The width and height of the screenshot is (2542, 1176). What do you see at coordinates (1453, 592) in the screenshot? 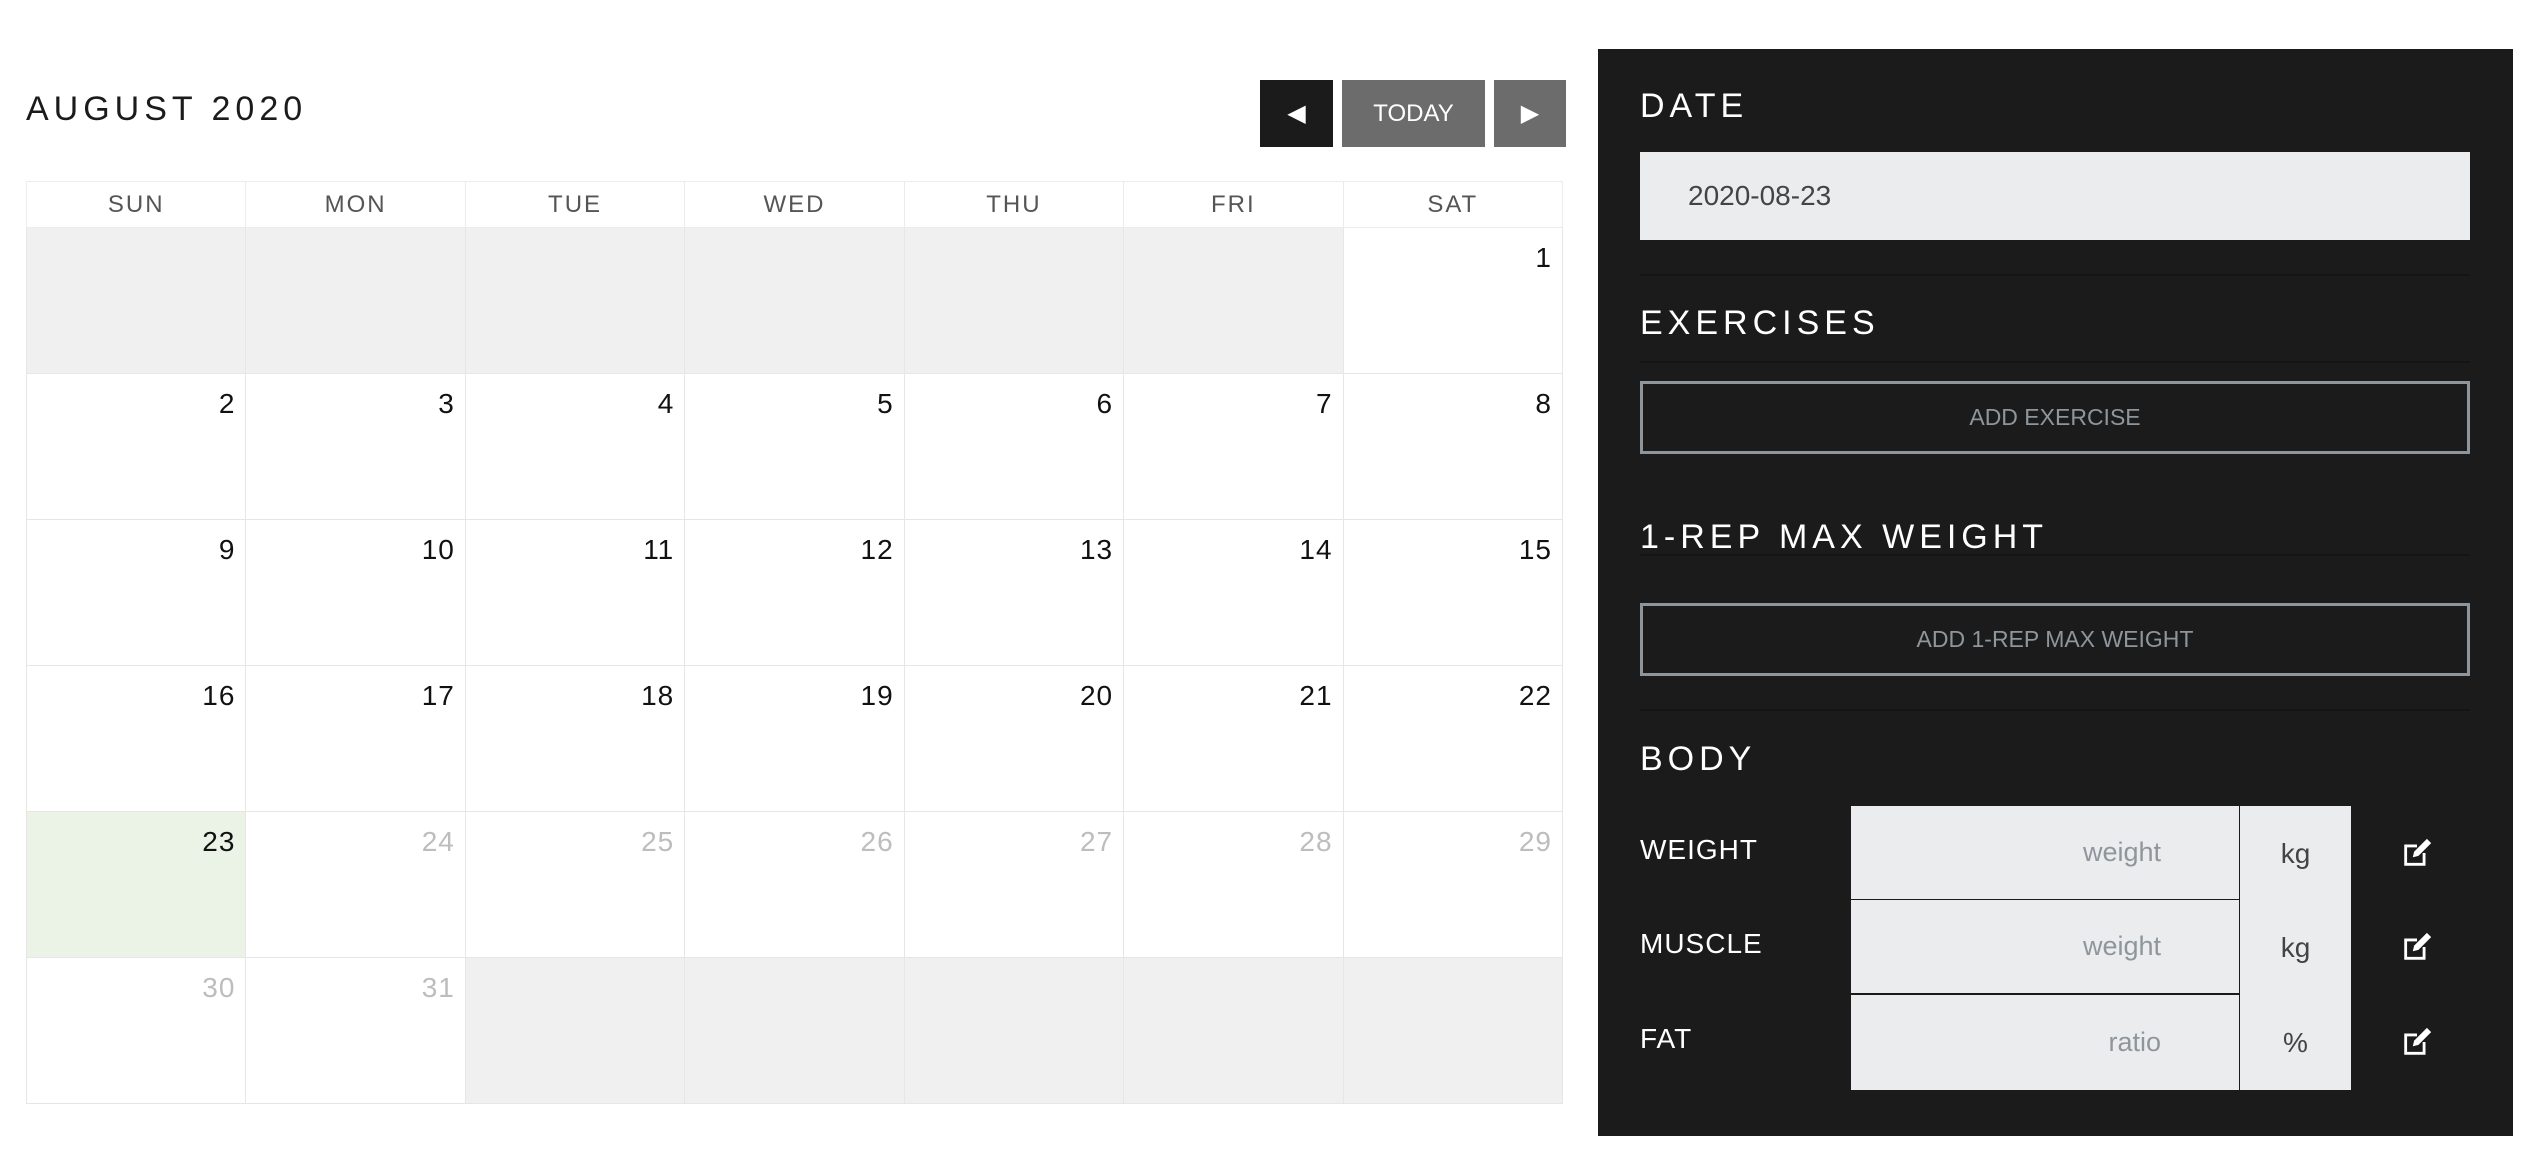
I see `calendar-day: 15` at bounding box center [1453, 592].